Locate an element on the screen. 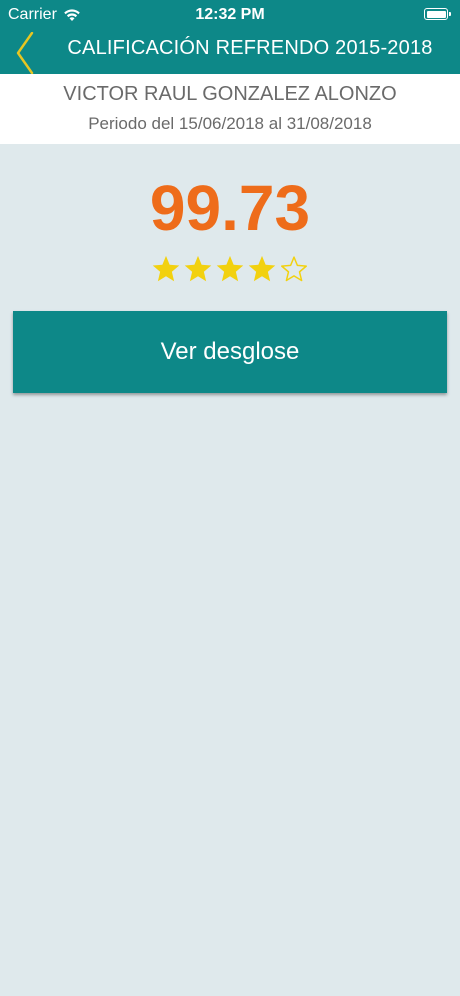 This screenshot has width=460, height=996. score-value: 99.73 is located at coordinates (230, 208).